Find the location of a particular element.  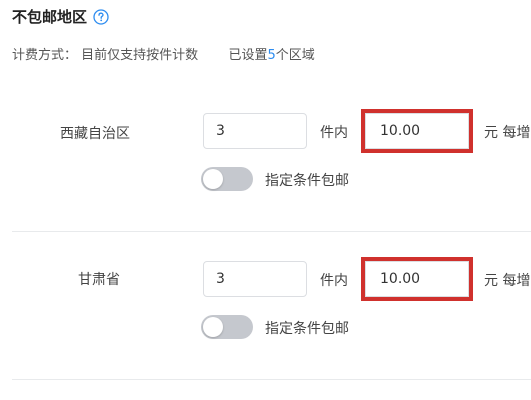

billing-info: 计费方式： 目前仅支持按件计数 已设置5个区域 is located at coordinates (163, 53).